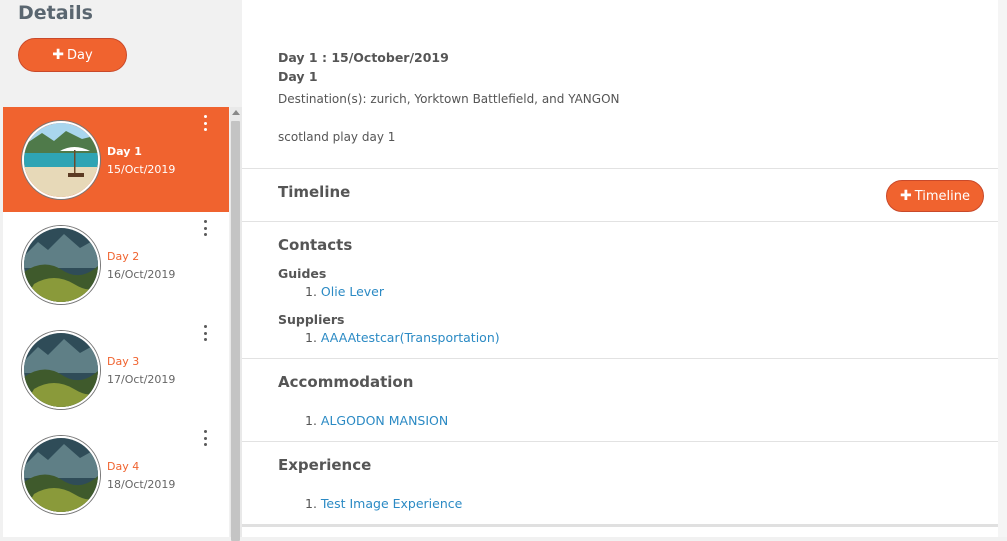  I want to click on day-description: scotland play day 1, so click(337, 137).